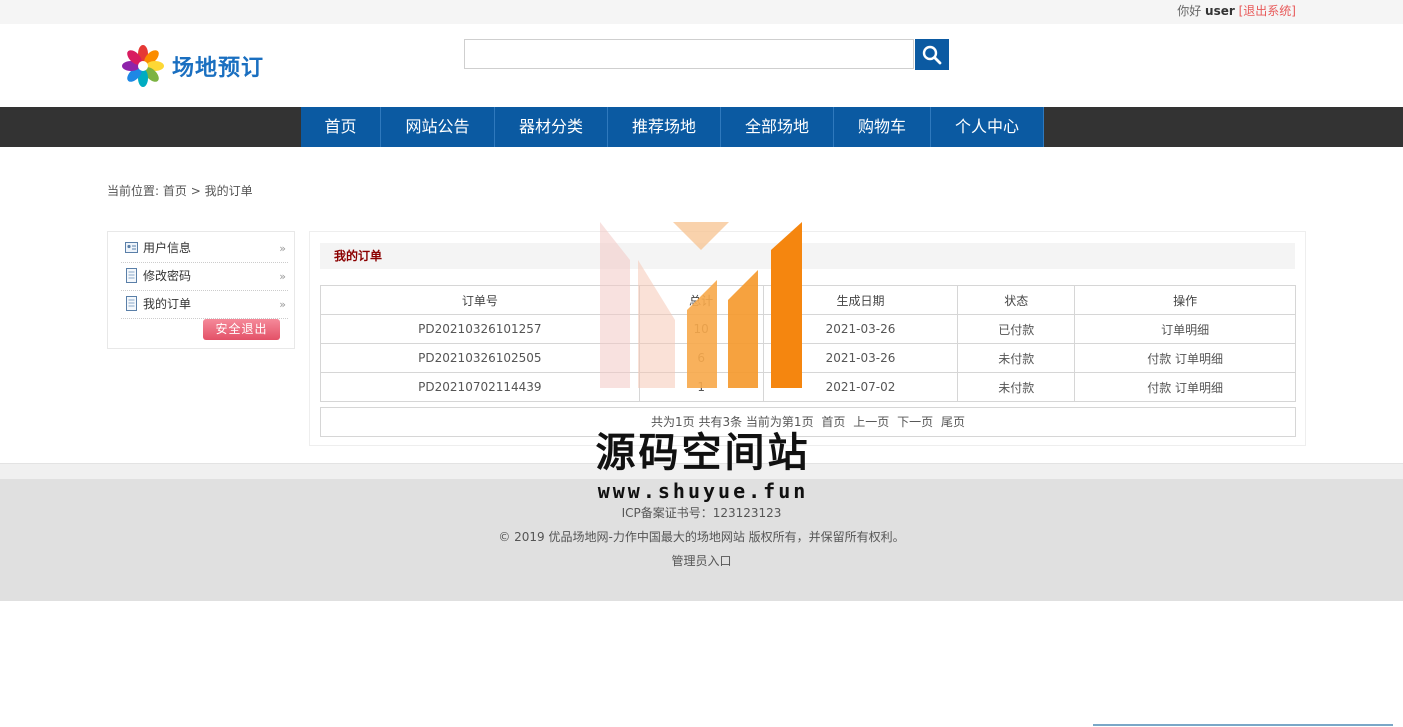  Describe the element at coordinates (689, 54) in the screenshot. I see `search-input` at that location.